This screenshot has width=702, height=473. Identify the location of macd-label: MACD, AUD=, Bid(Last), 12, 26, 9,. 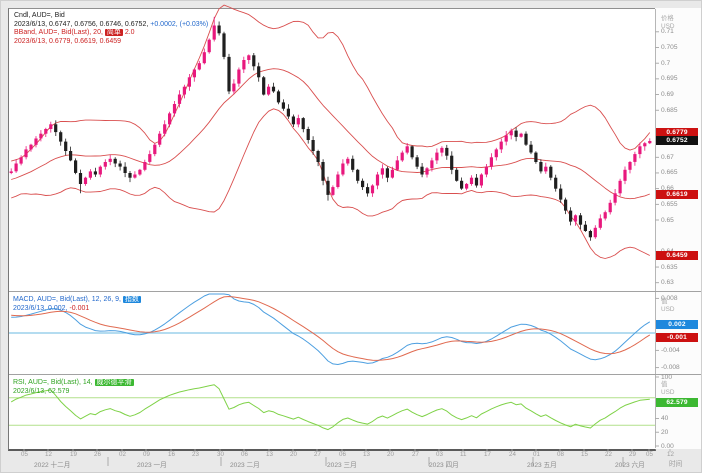
(67, 299).